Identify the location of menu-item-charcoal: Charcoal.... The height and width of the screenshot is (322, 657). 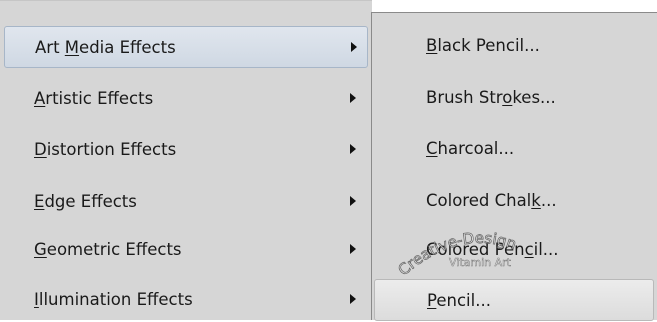
(514, 149).